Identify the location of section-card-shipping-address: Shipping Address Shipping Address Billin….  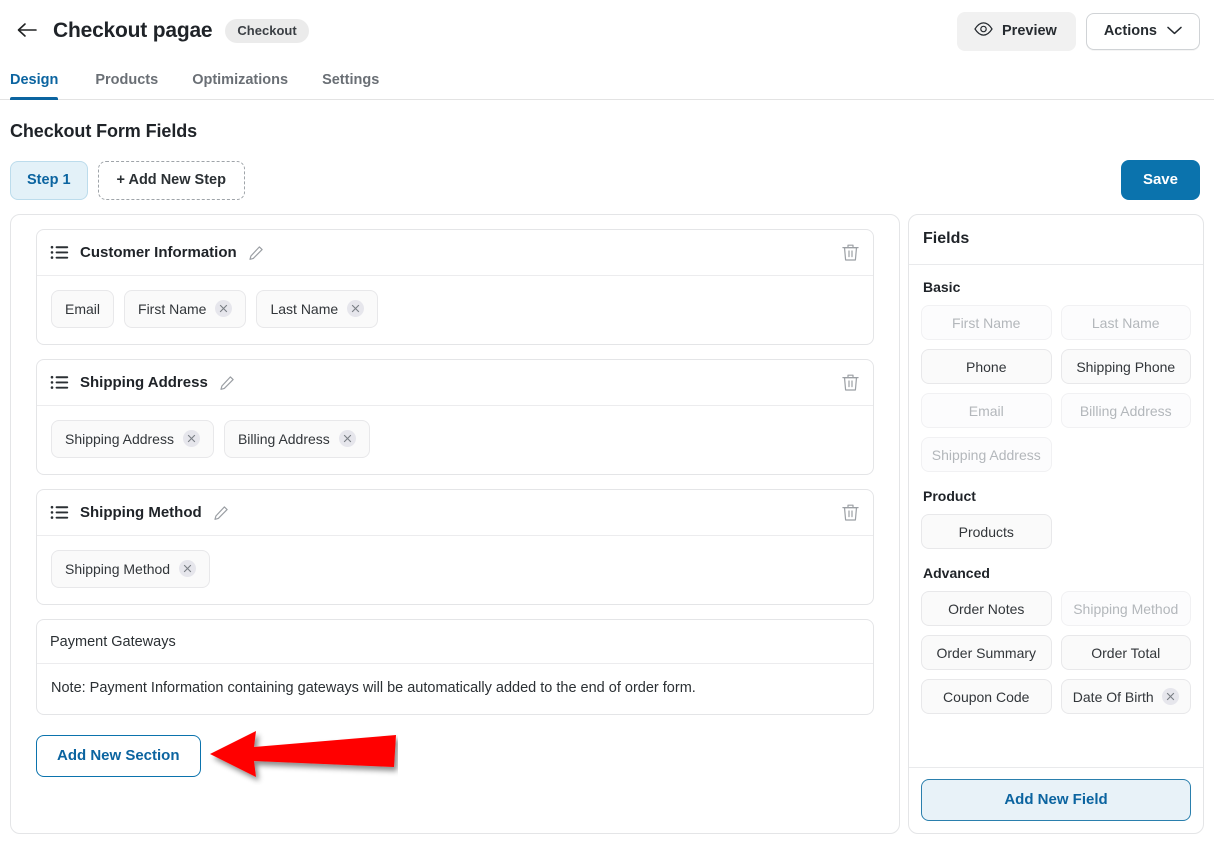
(455, 417).